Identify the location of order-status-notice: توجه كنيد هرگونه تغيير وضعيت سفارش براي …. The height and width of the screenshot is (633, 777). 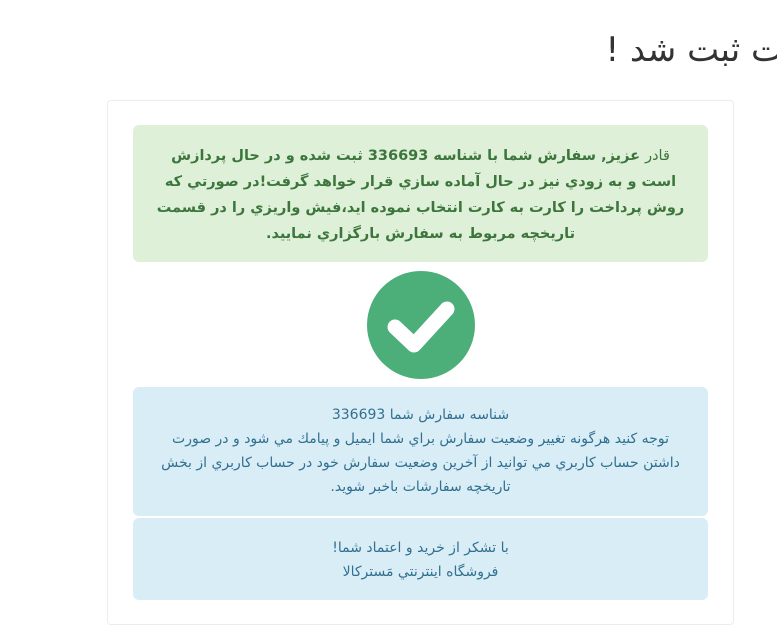
(420, 463).